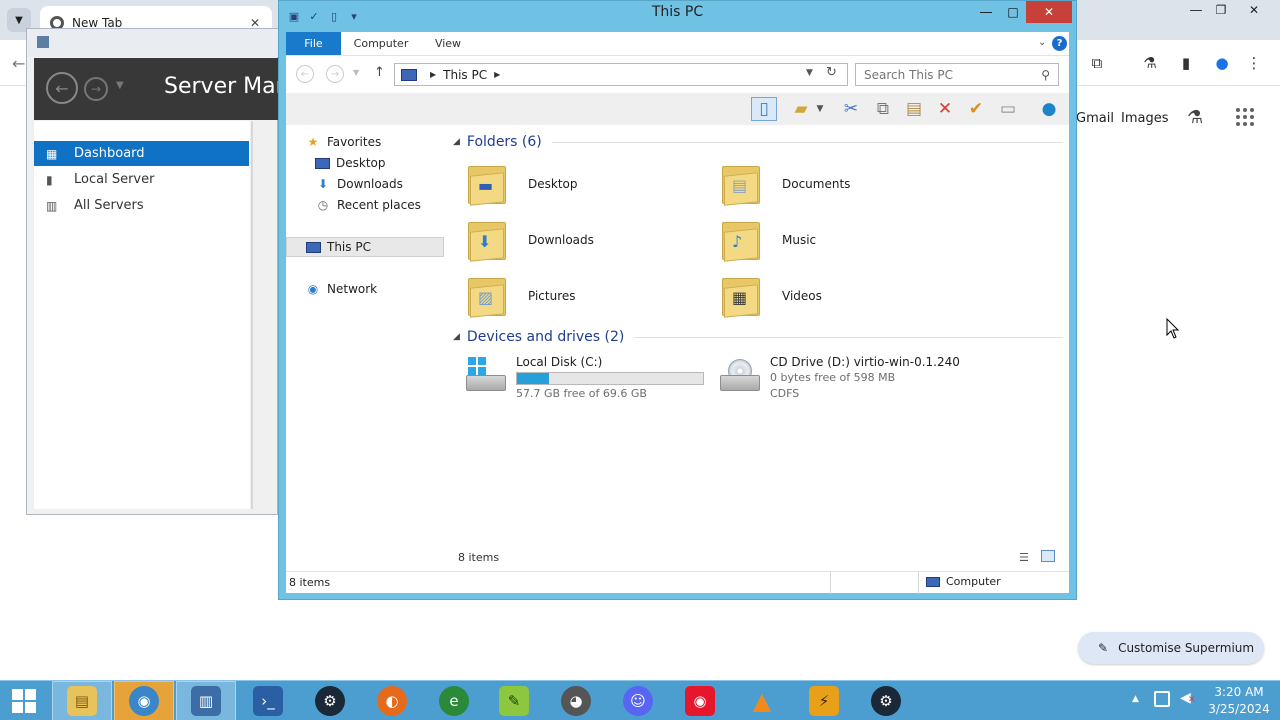 This screenshot has width=1280, height=720. Describe the element at coordinates (141, 179) in the screenshot. I see `sm-nav-local-server: ▮ Local Server` at that location.